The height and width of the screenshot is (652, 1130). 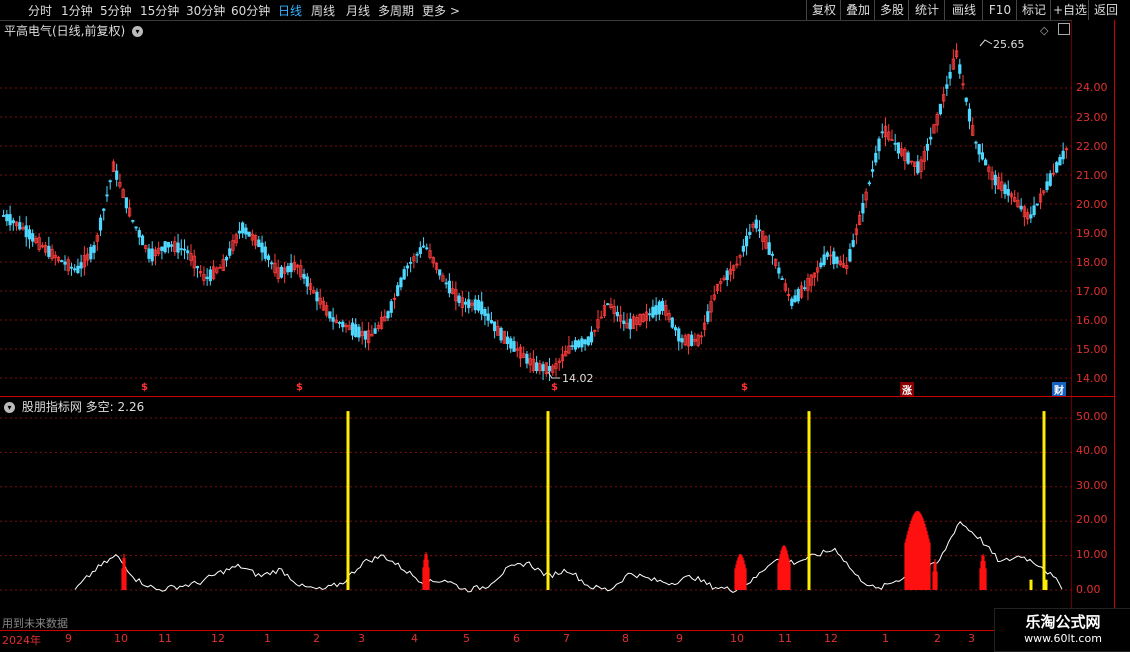 What do you see at coordinates (1092, 519) in the screenshot?
I see `indicator-tick: 20.00` at bounding box center [1092, 519].